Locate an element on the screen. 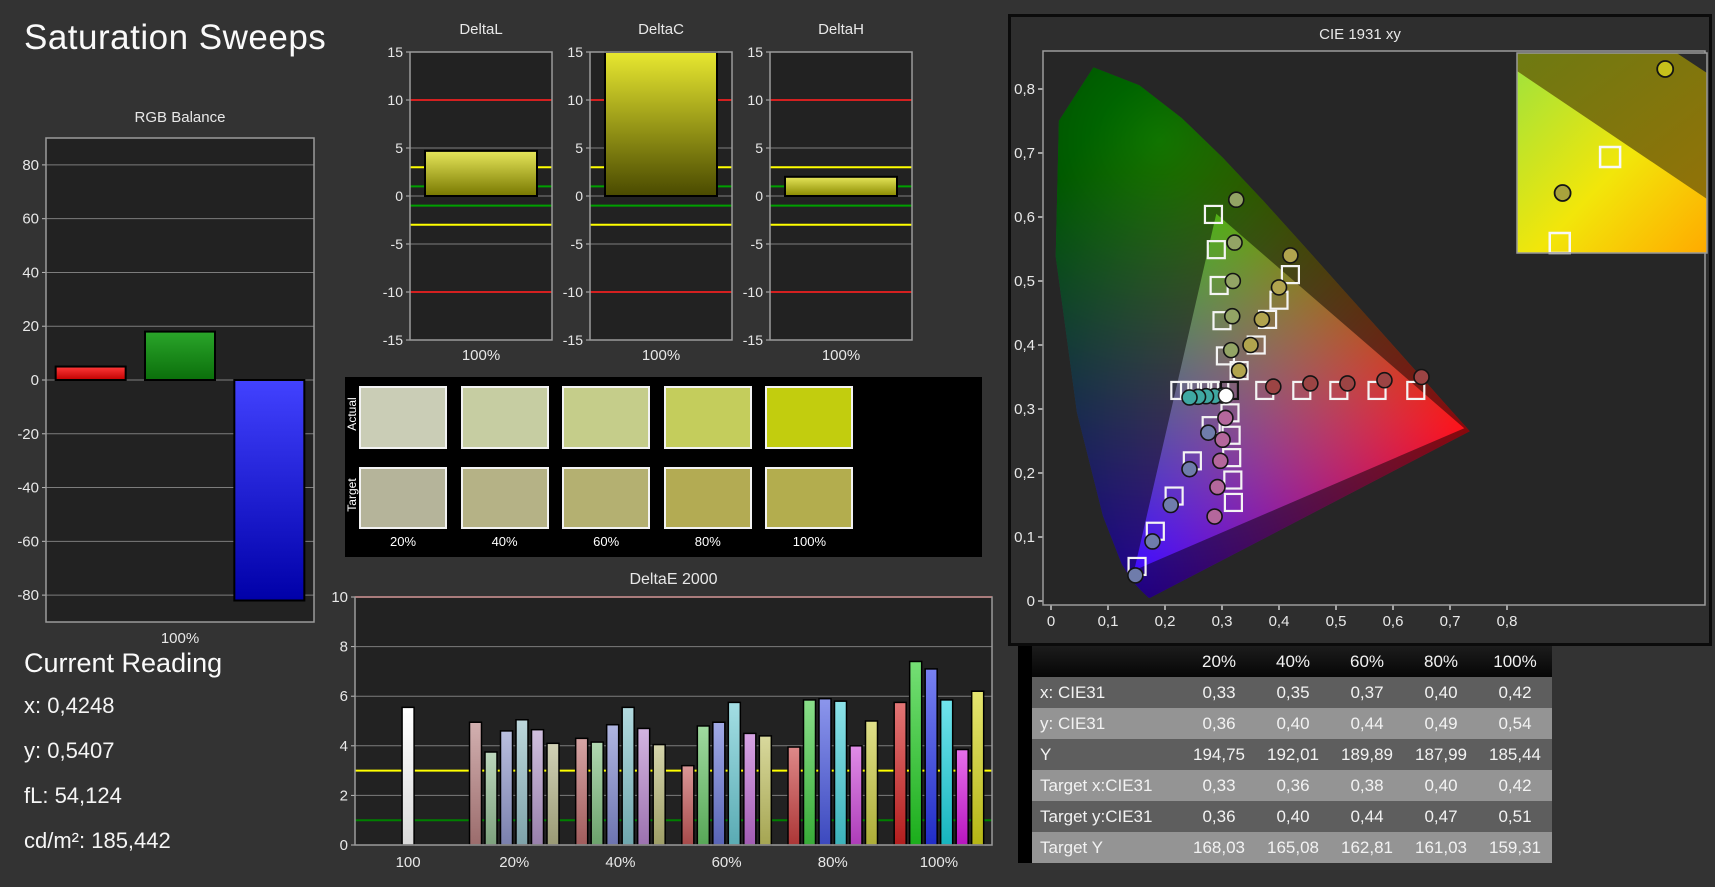  rgb-balance-chart: RGB Balance 80 60 40 20 0 -20 -40 -60 -80 100% is located at coordinates (167, 378).